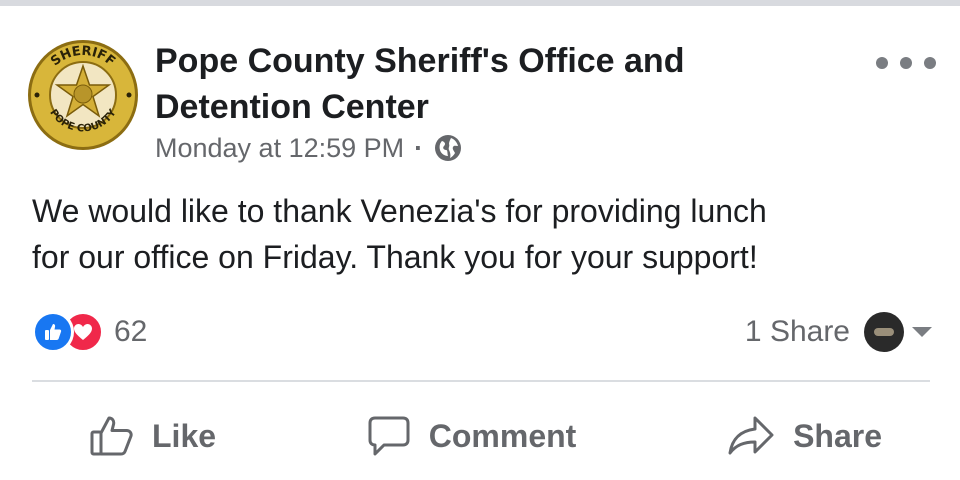 This screenshot has height=480, width=960. What do you see at coordinates (481, 381) in the screenshot?
I see `divider` at bounding box center [481, 381].